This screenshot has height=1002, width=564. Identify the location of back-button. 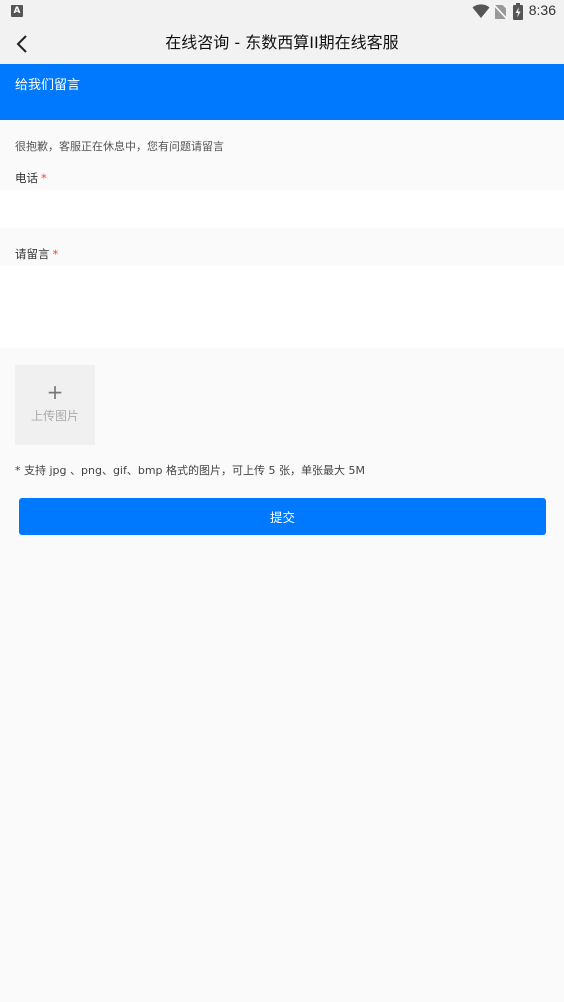
(22, 44).